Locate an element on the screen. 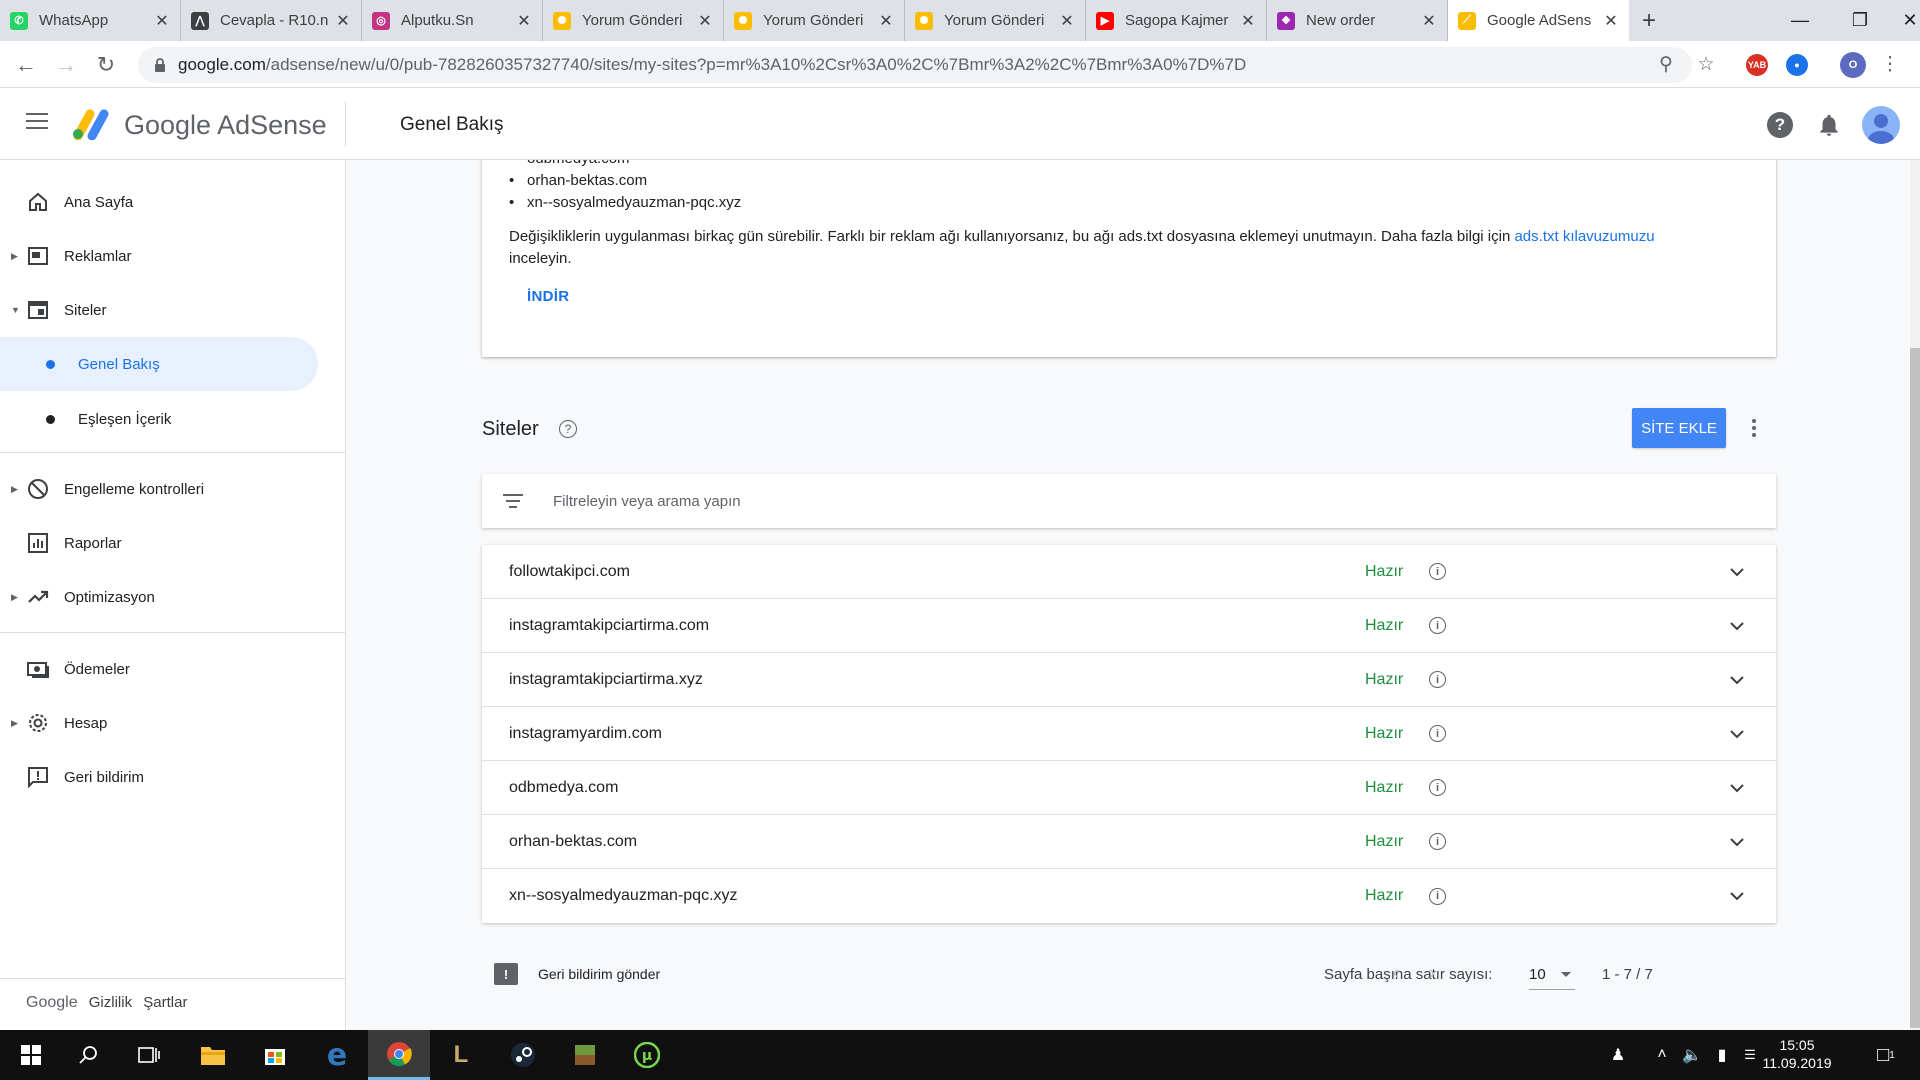 The width and height of the screenshot is (1920, 1080). sidebar-item-feedback: Geri bildirim is located at coordinates (173, 777).